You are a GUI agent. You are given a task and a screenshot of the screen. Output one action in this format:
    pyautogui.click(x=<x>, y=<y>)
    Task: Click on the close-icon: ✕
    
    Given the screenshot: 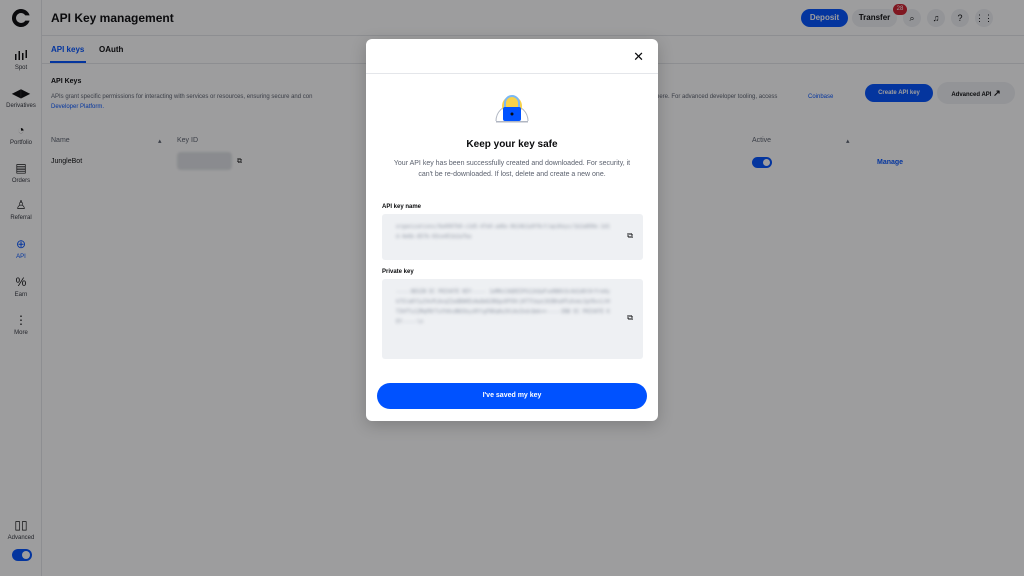 What is the action you would take?
    pyautogui.click(x=638, y=57)
    